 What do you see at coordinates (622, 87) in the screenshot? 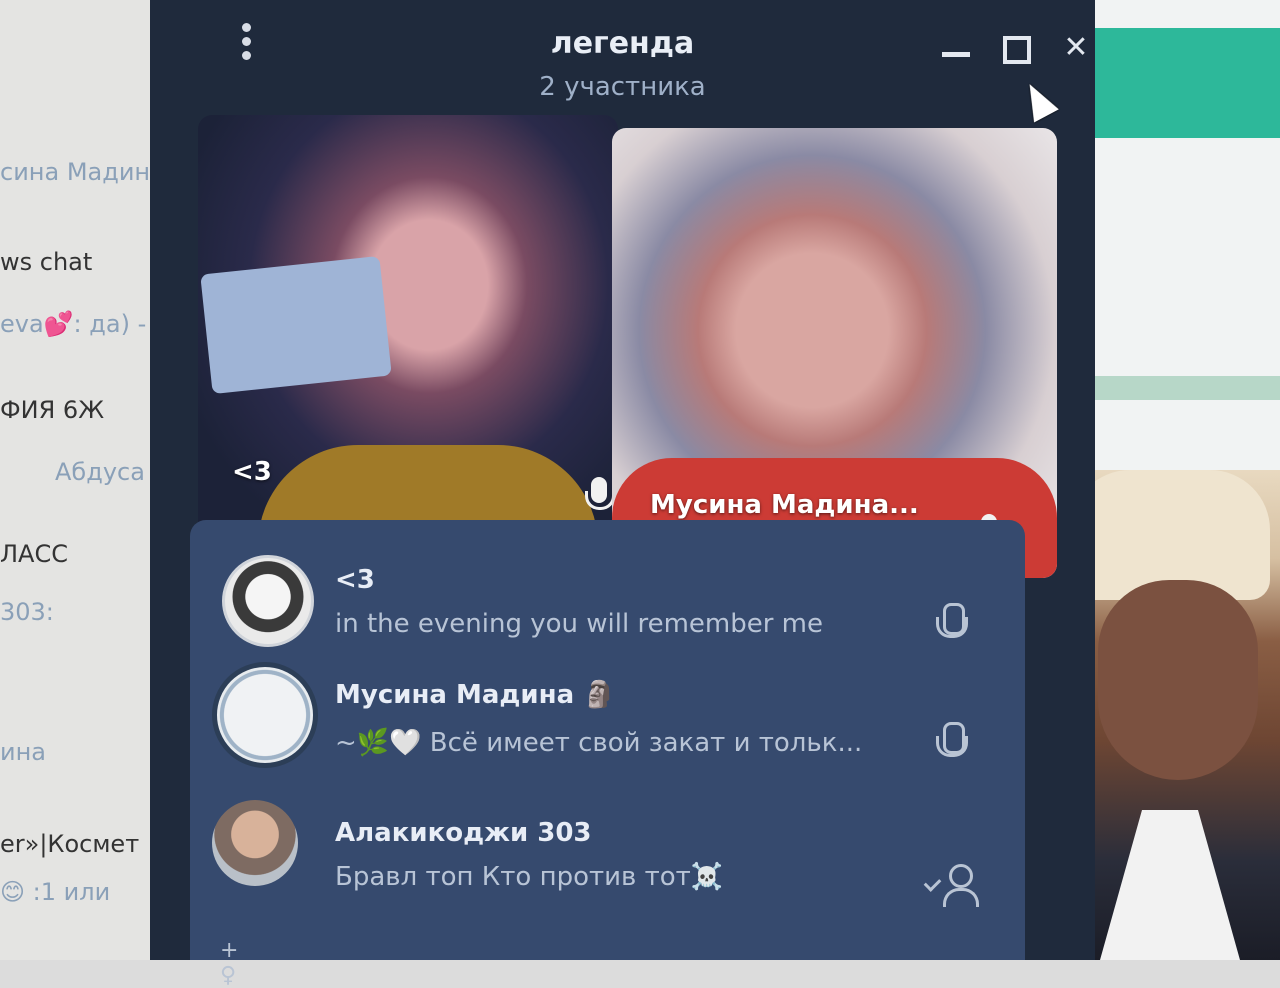
I see `participants-count: 2 участника` at bounding box center [622, 87].